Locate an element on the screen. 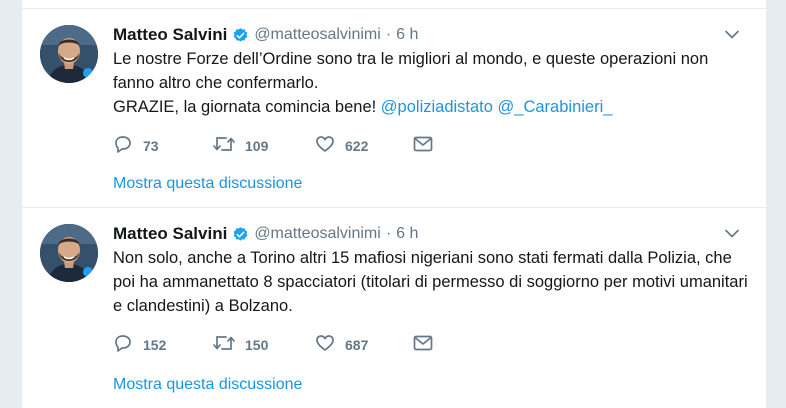 The image size is (786, 408). timeline-top-edge is located at coordinates (394, 4).